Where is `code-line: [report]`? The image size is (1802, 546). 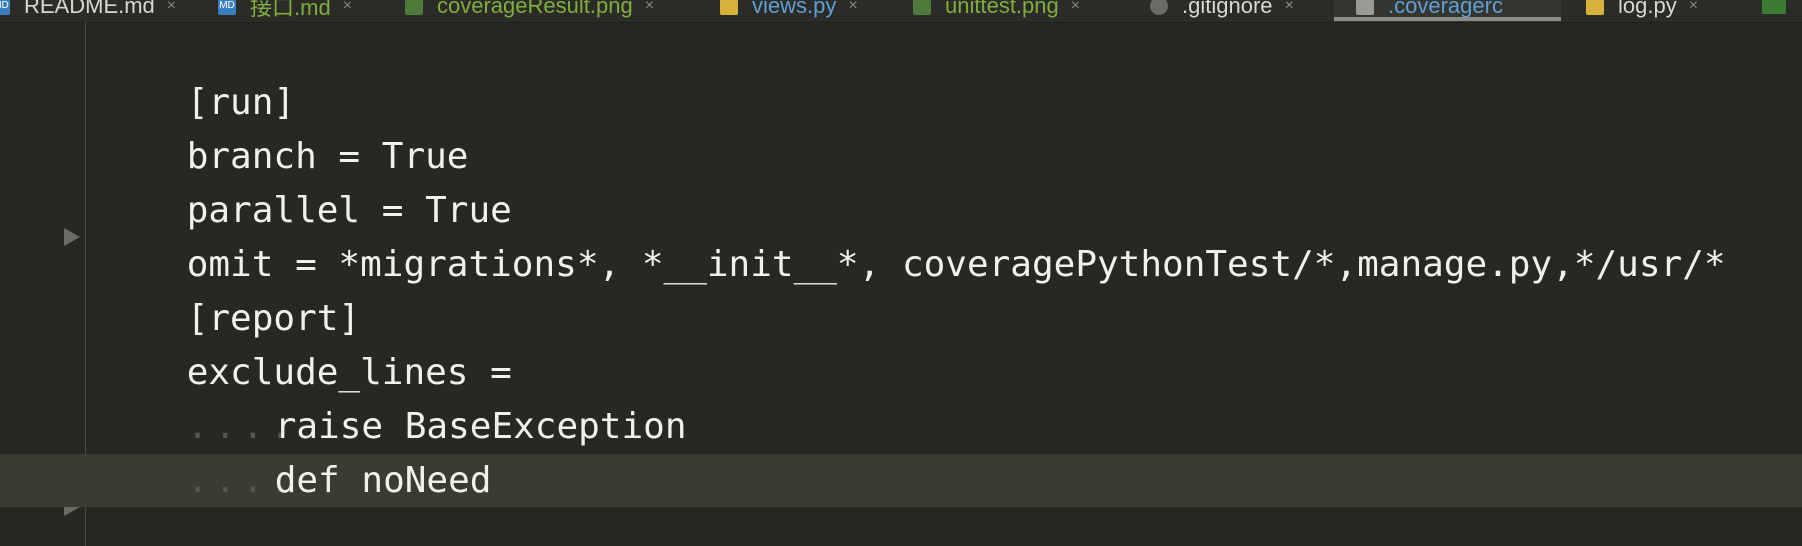 code-line: [report] is located at coordinates (230, 288).